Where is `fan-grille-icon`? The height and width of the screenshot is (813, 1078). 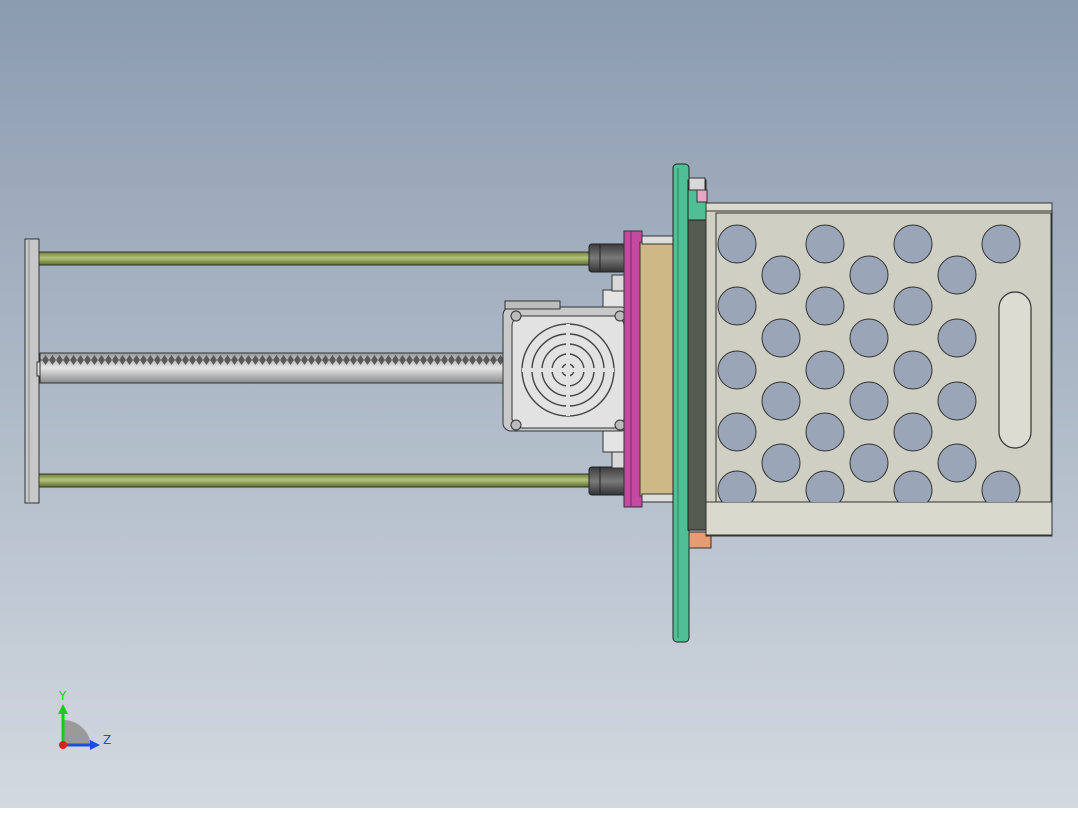 fan-grille-icon is located at coordinates (568, 370).